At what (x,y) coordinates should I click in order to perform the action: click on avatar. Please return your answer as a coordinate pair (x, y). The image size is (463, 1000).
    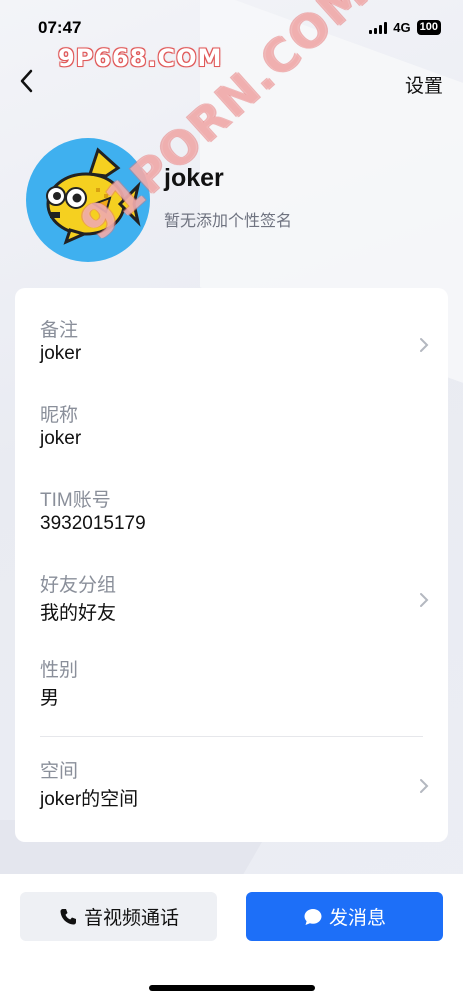
    Looking at the image, I should click on (88, 200).